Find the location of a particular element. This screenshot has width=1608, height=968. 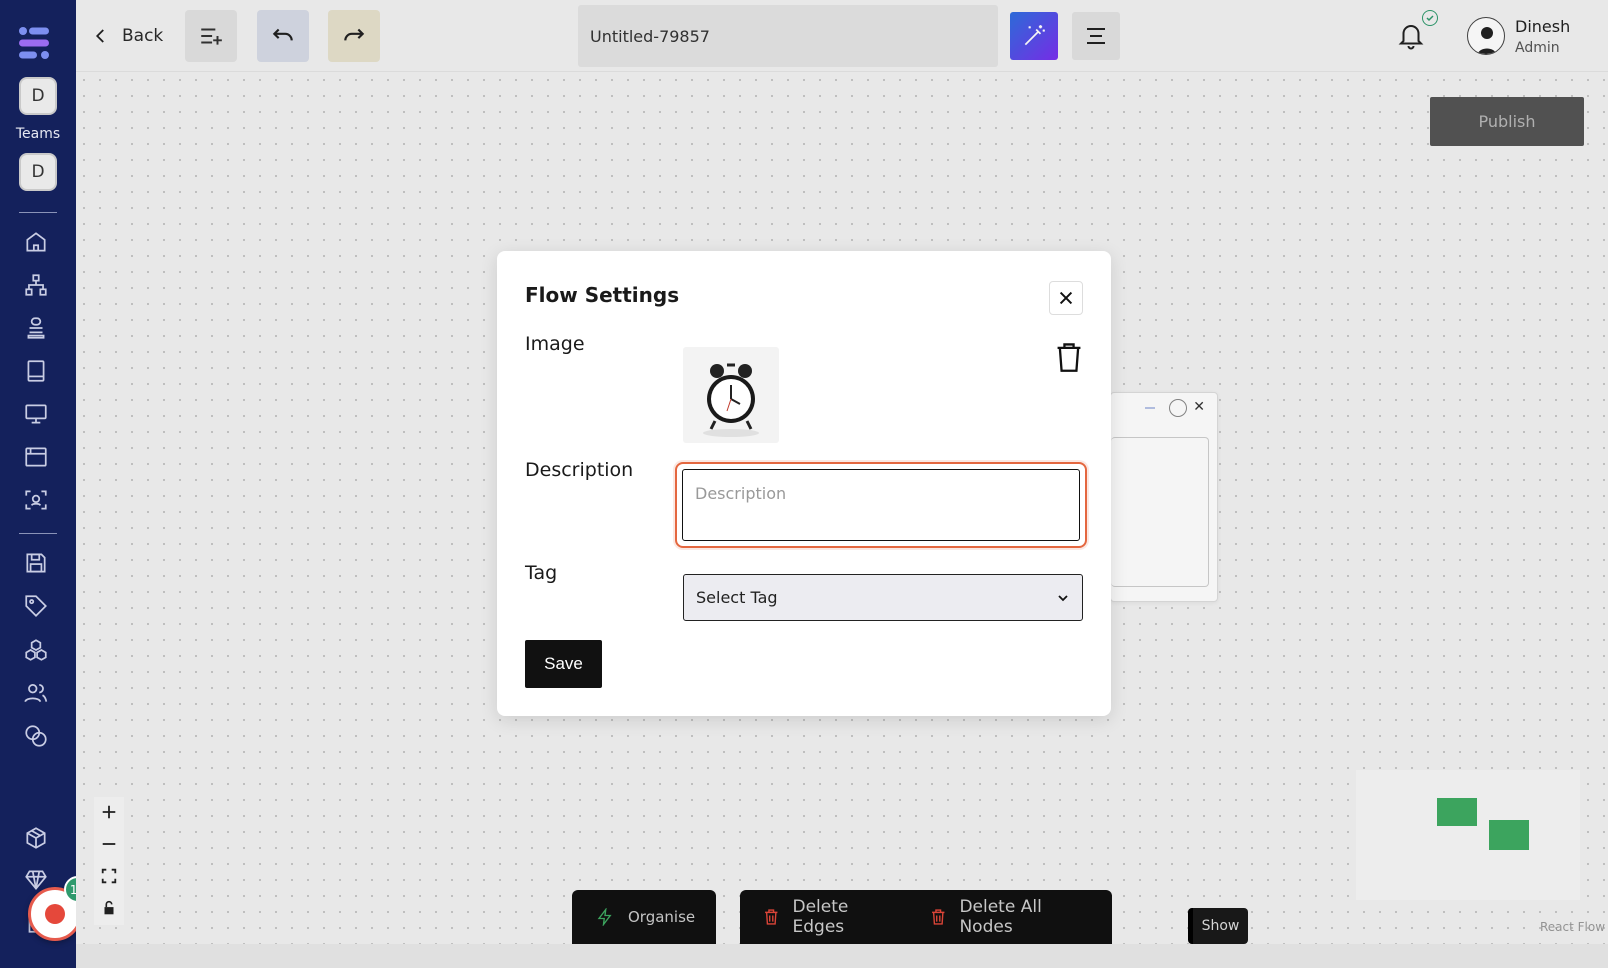

tag-label: Tag is located at coordinates (541, 573).